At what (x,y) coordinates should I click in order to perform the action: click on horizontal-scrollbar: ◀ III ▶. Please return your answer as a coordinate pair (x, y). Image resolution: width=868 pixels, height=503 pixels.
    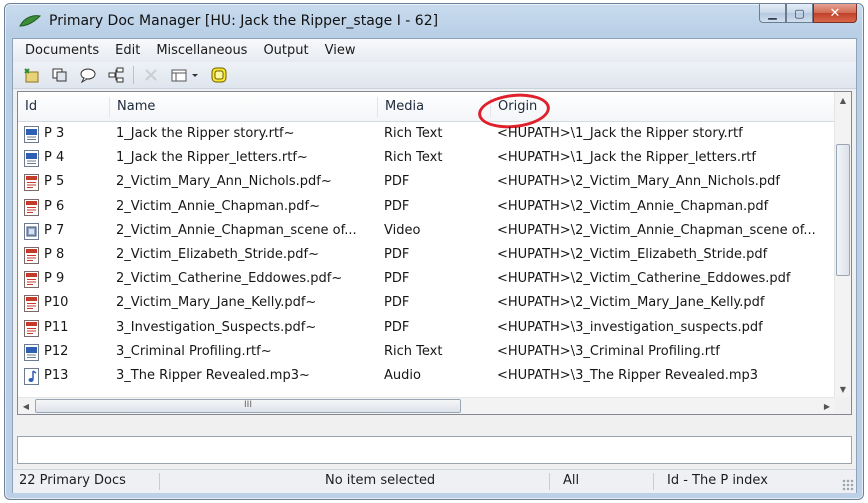
    Looking at the image, I should click on (426, 405).